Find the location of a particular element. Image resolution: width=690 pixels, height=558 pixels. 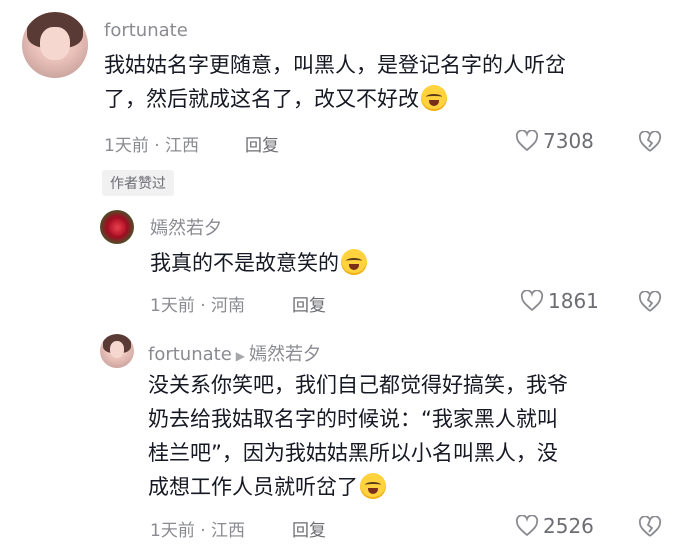

reply-arrow-icon: ▶ is located at coordinates (240, 356).